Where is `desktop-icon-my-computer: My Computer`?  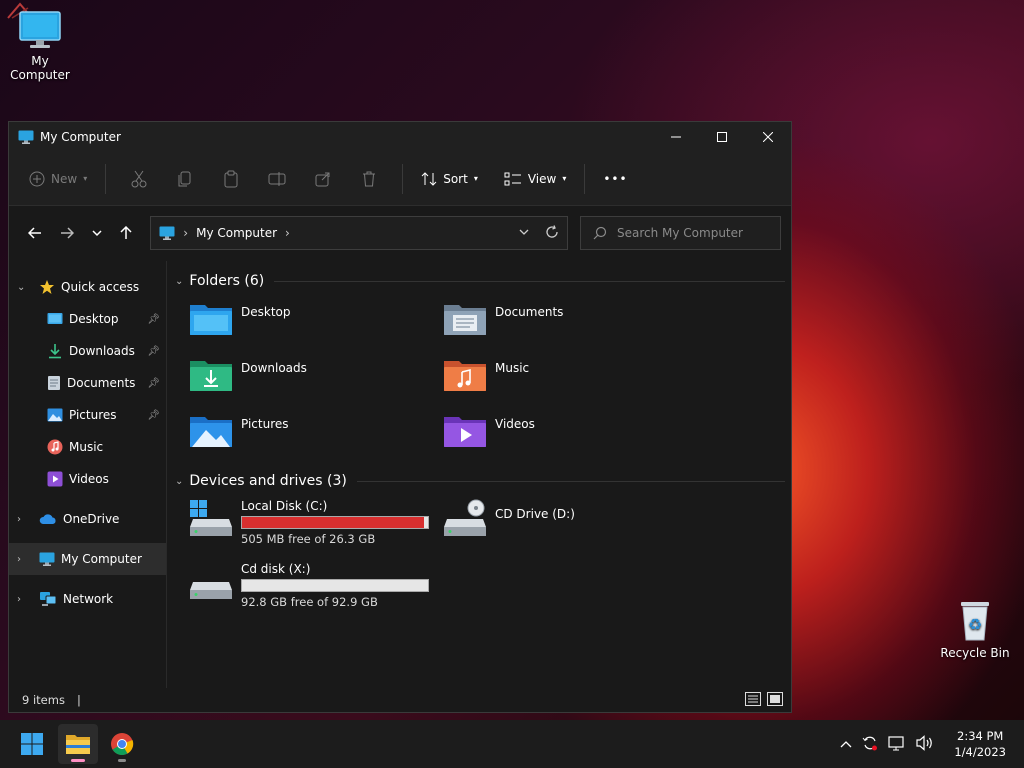 desktop-icon-my-computer: My Computer is located at coordinates (40, 46).